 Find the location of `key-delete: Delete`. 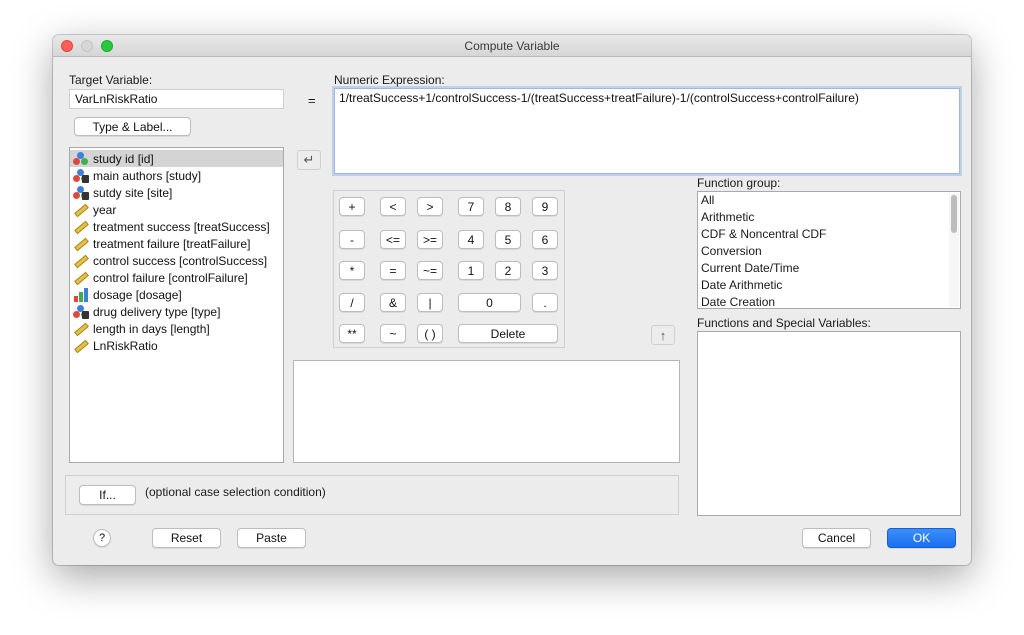

key-delete: Delete is located at coordinates (508, 333).